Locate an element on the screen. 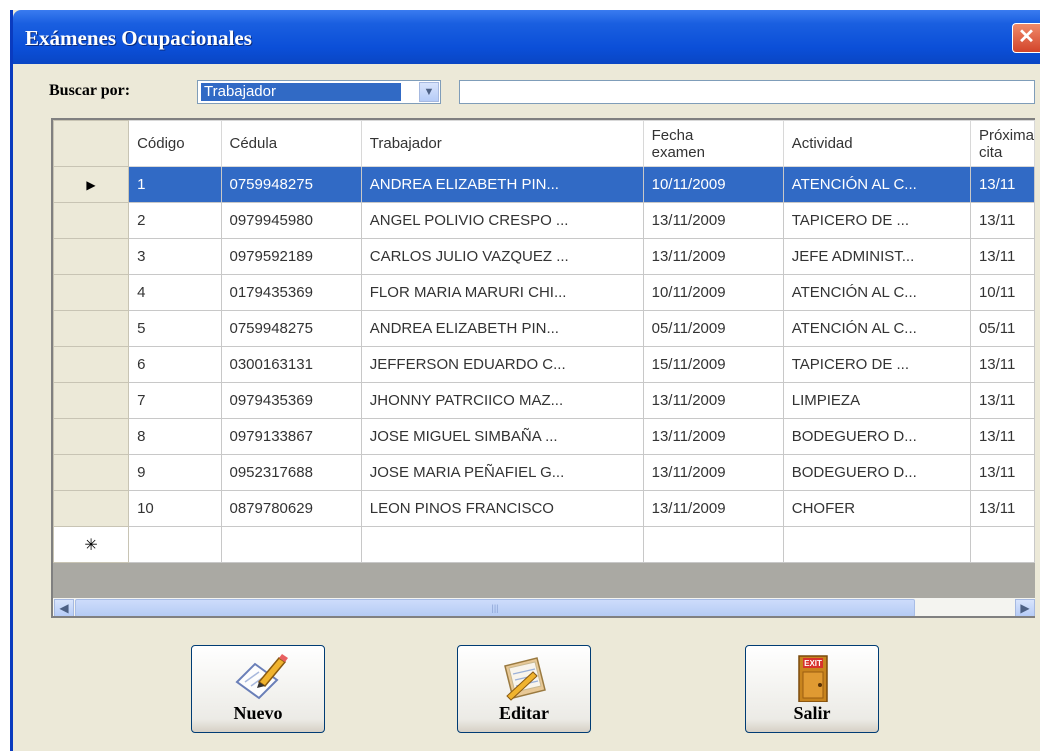 This screenshot has width=1040, height=751. row-header: ✳ is located at coordinates (91, 544).